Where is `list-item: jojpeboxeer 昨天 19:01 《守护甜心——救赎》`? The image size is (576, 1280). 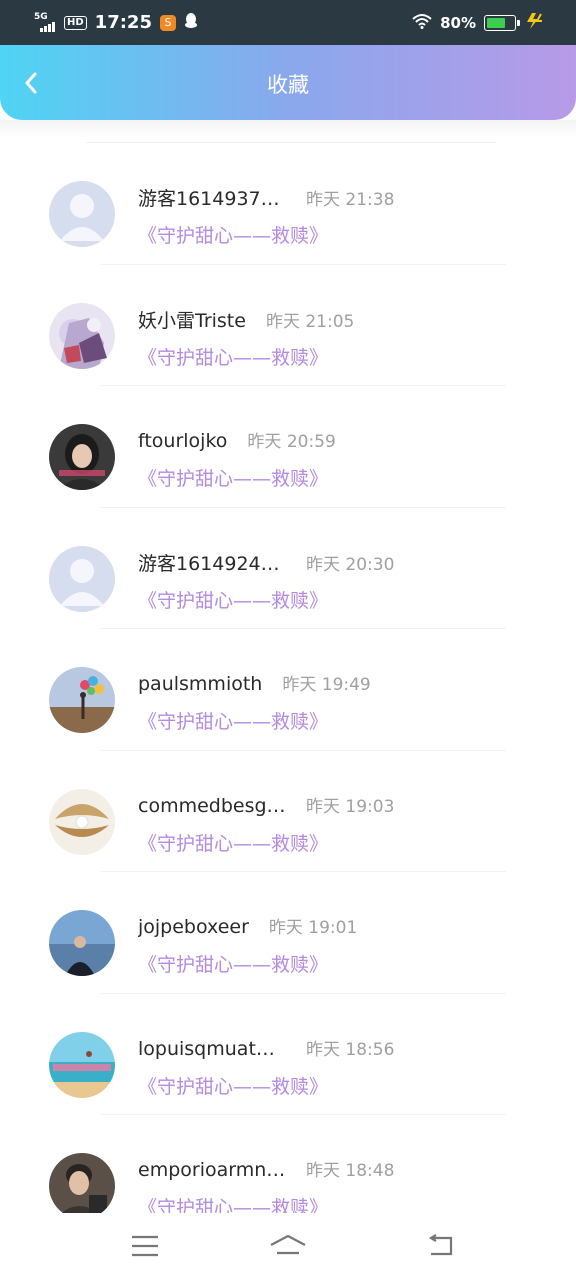
list-item: jojpeboxeer 昨天 19:01 《守护甜心——救赎》 is located at coordinates (288, 933).